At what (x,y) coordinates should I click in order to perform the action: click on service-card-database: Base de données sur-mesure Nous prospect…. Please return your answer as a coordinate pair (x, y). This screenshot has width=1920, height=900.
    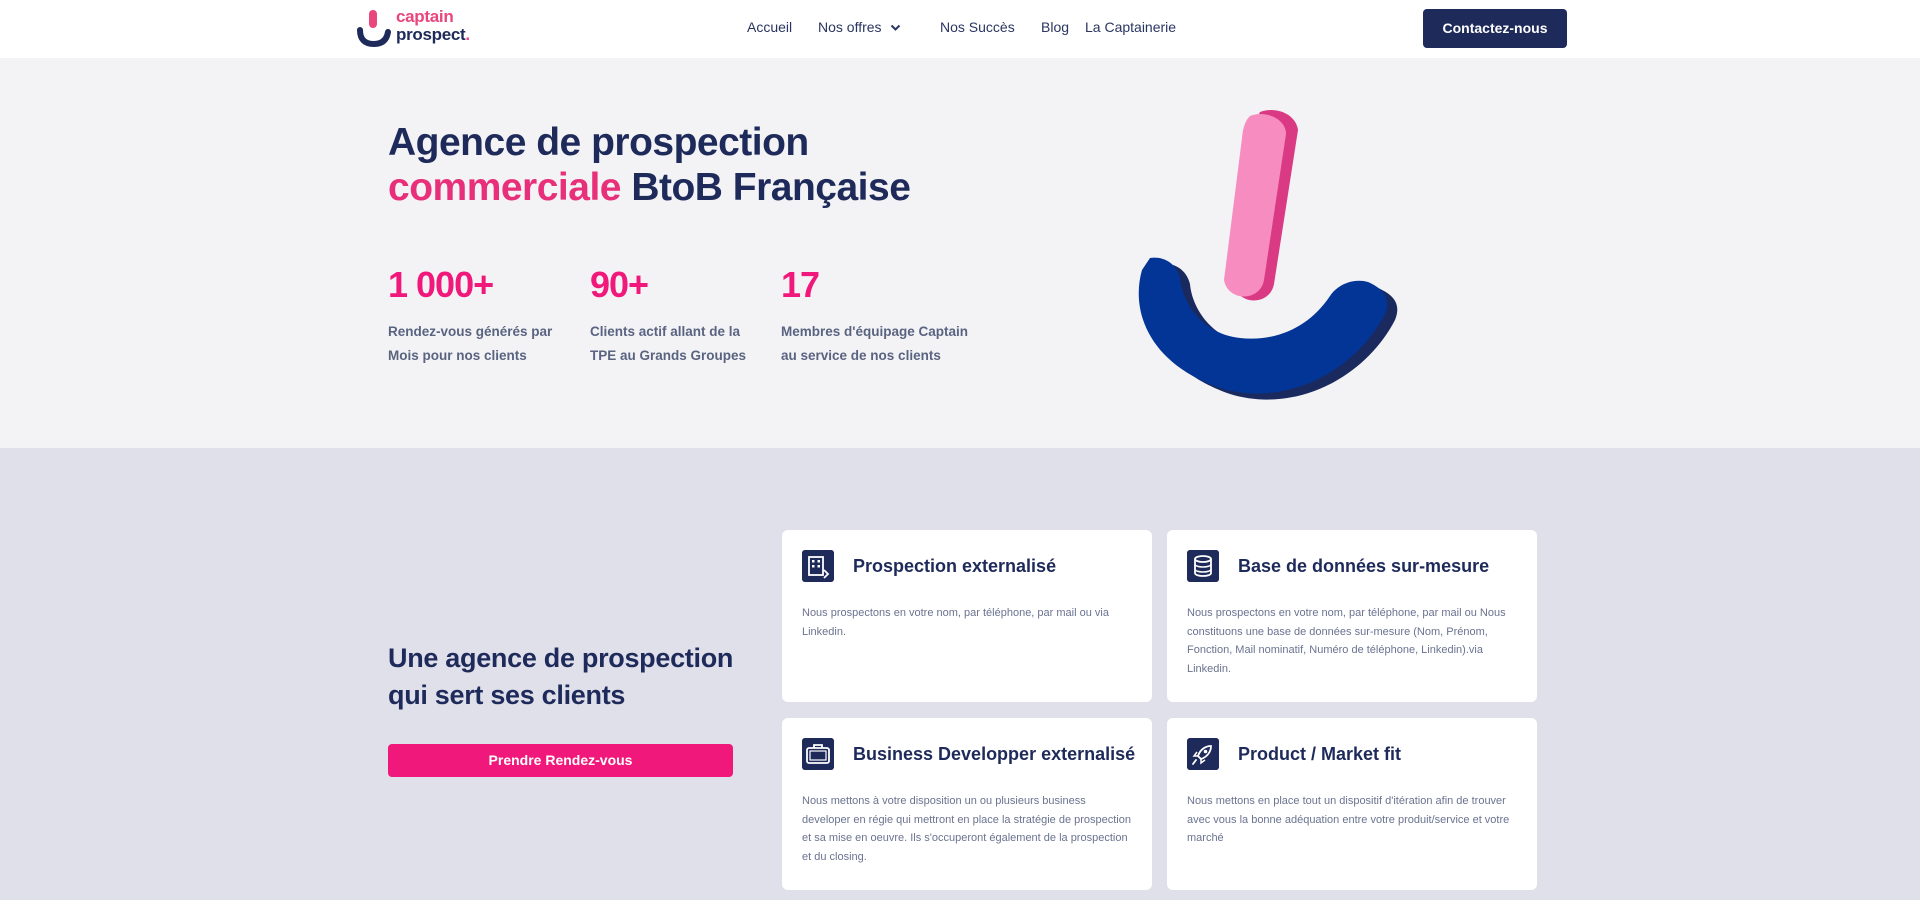
    Looking at the image, I should click on (1352, 616).